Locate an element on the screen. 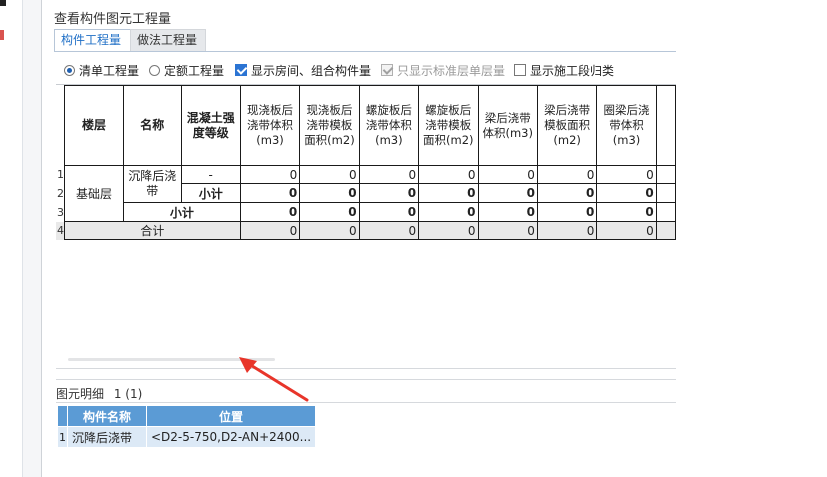 This screenshot has height=477, width=827. dialog-title: 查看构件图元工程量 is located at coordinates (113, 19).